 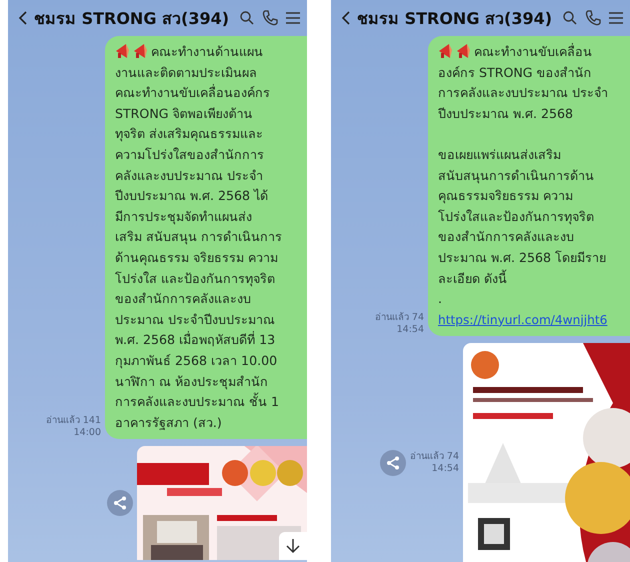 What do you see at coordinates (524, 175) in the screenshot?
I see `message-text: คณะทำงานขับเคลื่อน องค์กร STRONG ของสำนัก การคลังและงบประมาณ ประจำ ปีงบประมาณ พ.ศ. 2568 ขอเผยแพร่แผนส่งเสริม สนับสนุนการดำเนินการด้าน คุณธรรมจริยธรรม ความ โปร่งใสและป้องกันการทุจริต ของสำนักการคลังและงบ ประมาณ พ.ศ. 2568 โดยมีราย ละเอียด ดังนี้ .` at bounding box center [524, 175].